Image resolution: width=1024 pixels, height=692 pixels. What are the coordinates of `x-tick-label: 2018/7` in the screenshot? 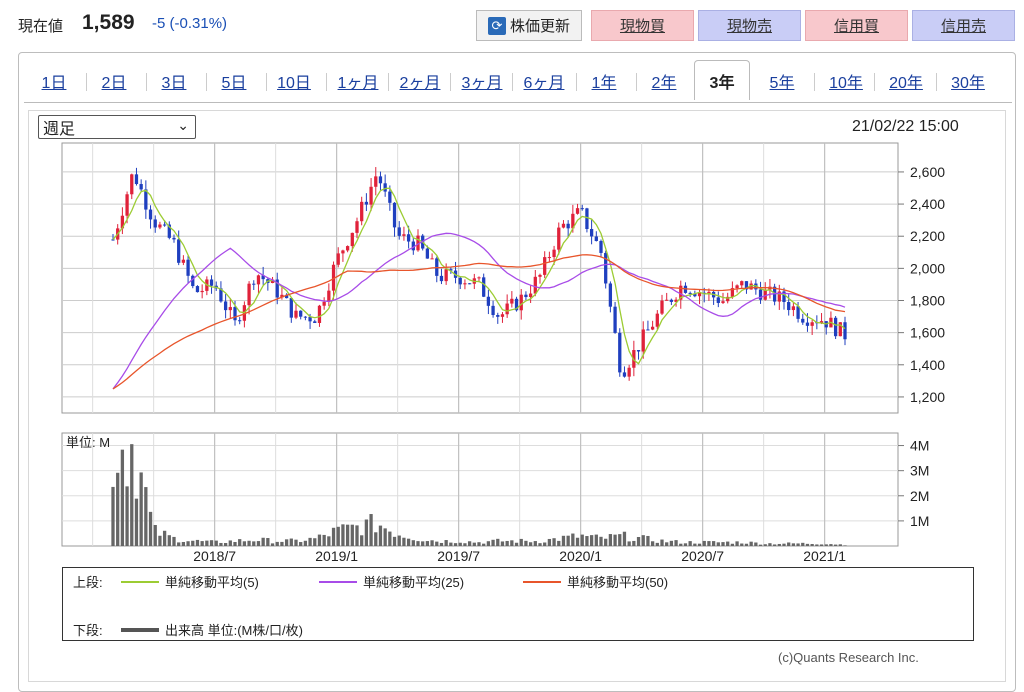 It's located at (214, 556).